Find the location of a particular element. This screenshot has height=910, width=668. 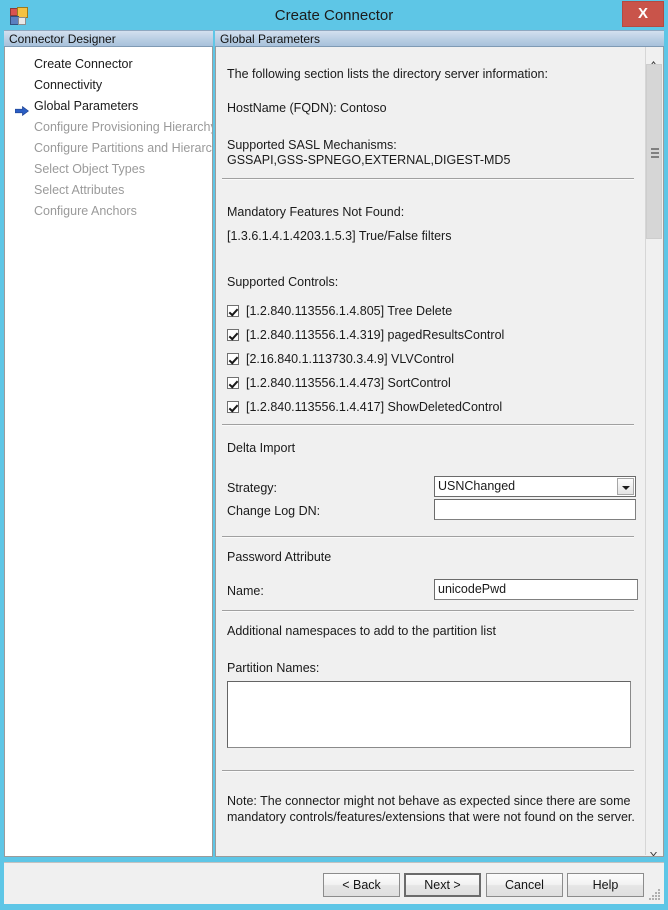

sidebar-item-label: Create Connector is located at coordinates (83, 64).